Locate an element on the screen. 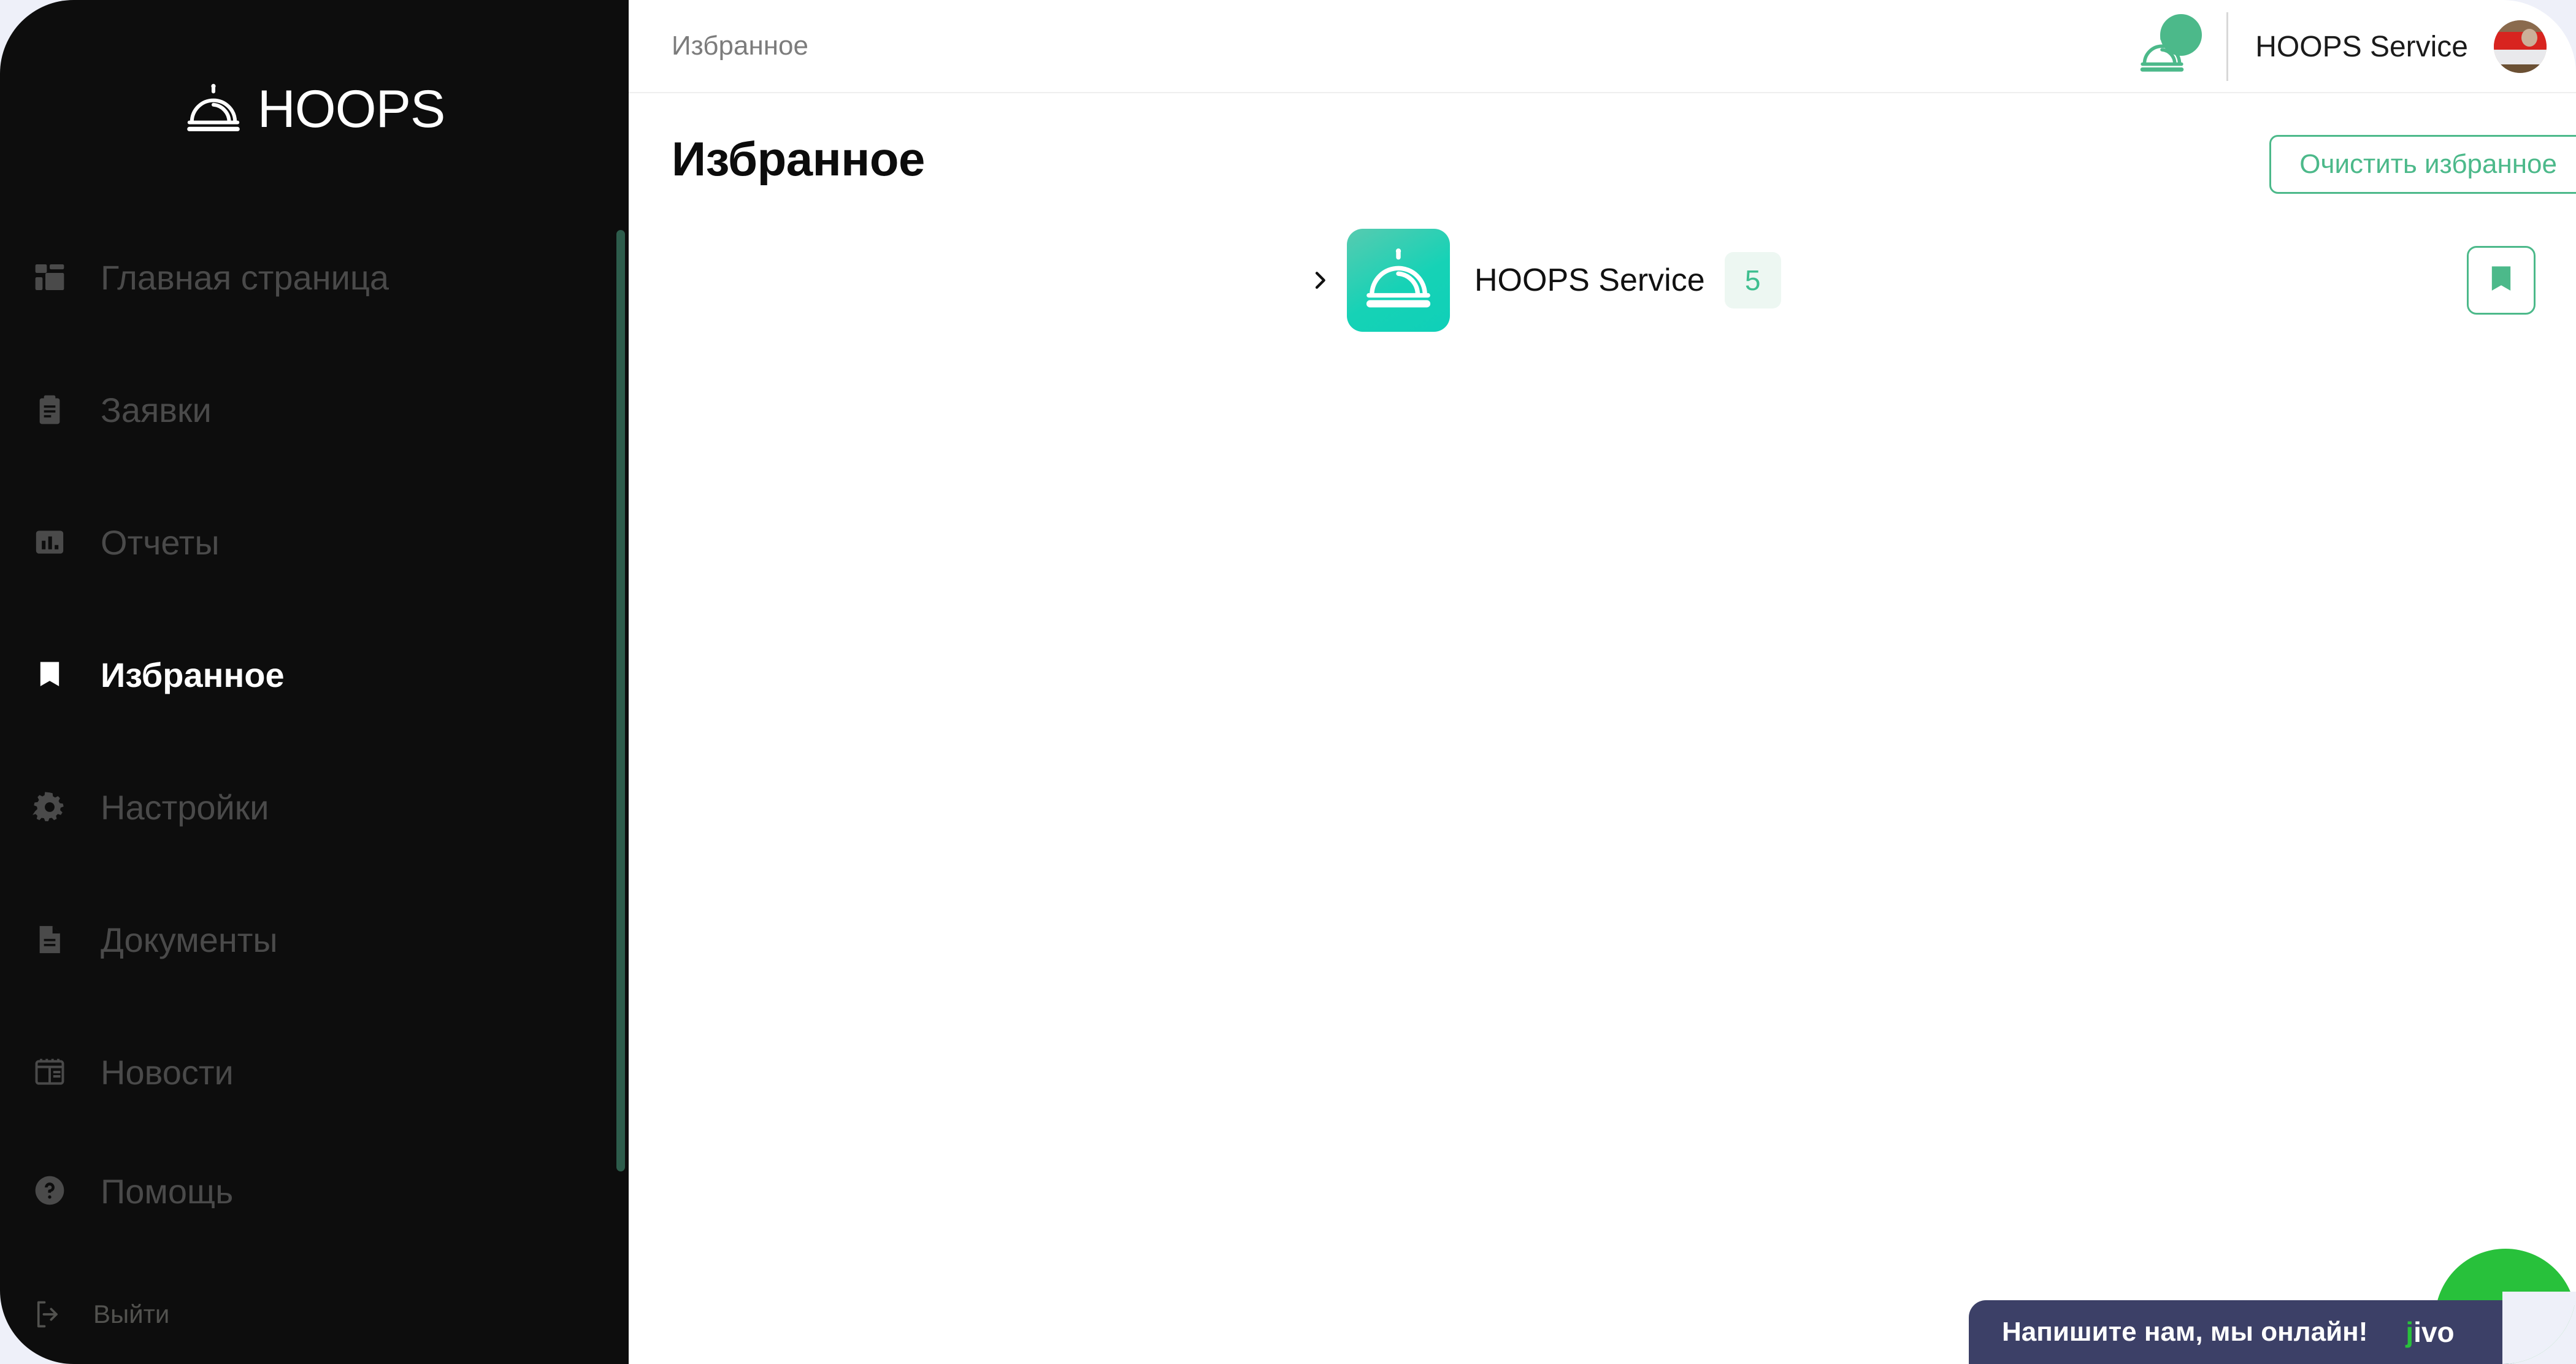 The image size is (2576, 1364). sidebar-item-label: Помощь is located at coordinates (167, 1190).